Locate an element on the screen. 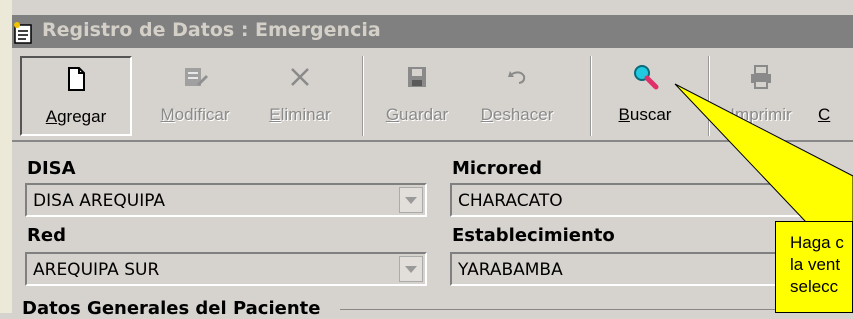 This screenshot has width=853, height=319. cerrar-button: C is located at coordinates (835, 96).